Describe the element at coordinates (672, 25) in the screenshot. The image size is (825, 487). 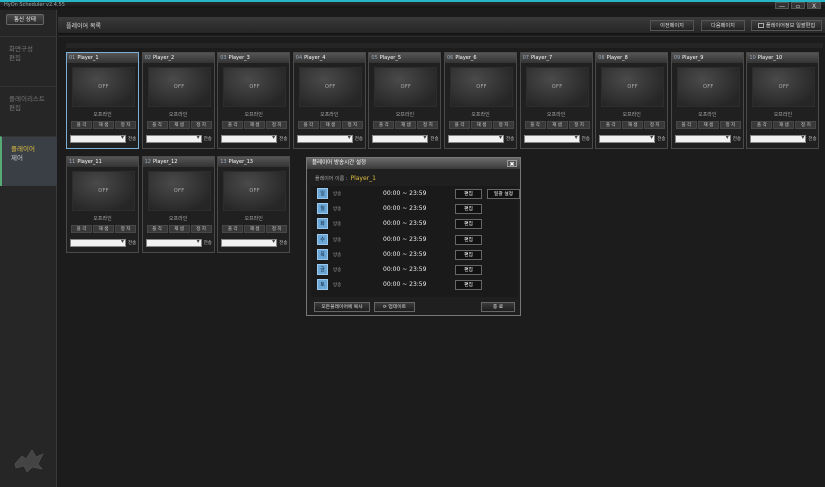
I see `prev-page-button: 이전페이지` at that location.